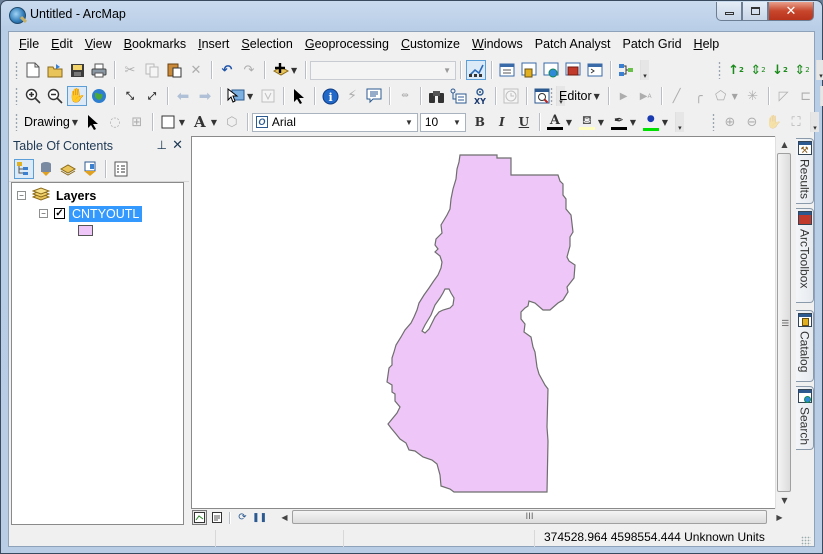 This screenshot has height=554, width=823. I want to click on go-to-xy-icon: XY, so click(480, 96).